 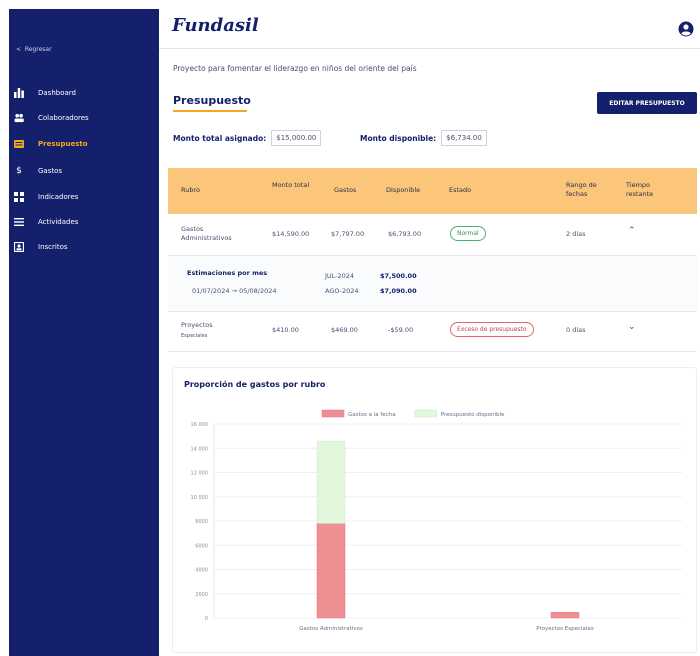 What do you see at coordinates (38, 49) in the screenshot?
I see `back-label: Regresar` at bounding box center [38, 49].